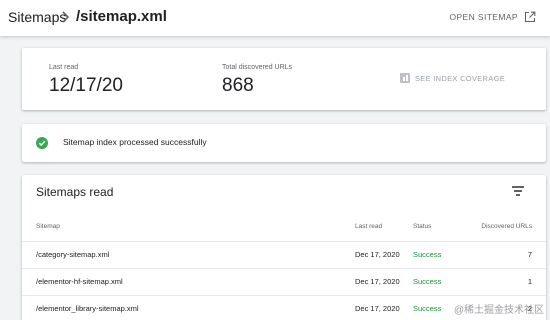  What do you see at coordinates (275, 18) in the screenshot?
I see `top-bar: Sitemaps /sitemap.xml OPEN SITEMAP` at bounding box center [275, 18].